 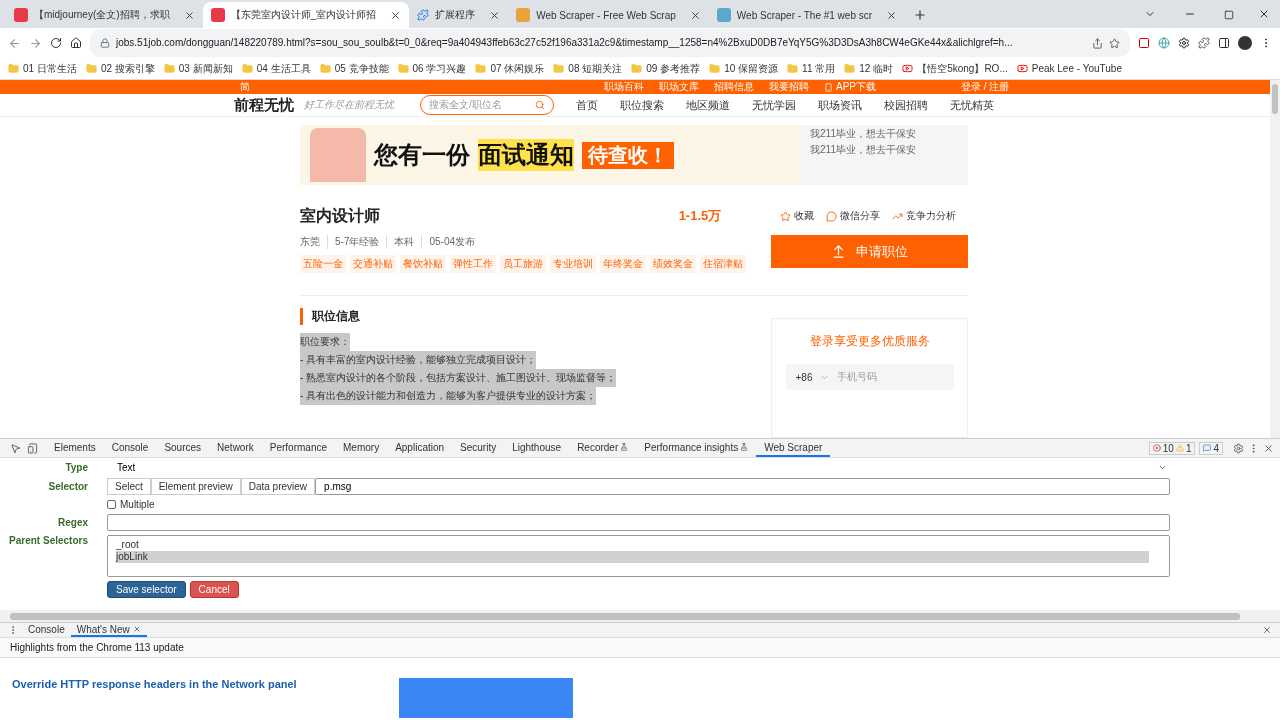 What do you see at coordinates (638, 522) in the screenshot?
I see `regex-input` at bounding box center [638, 522].